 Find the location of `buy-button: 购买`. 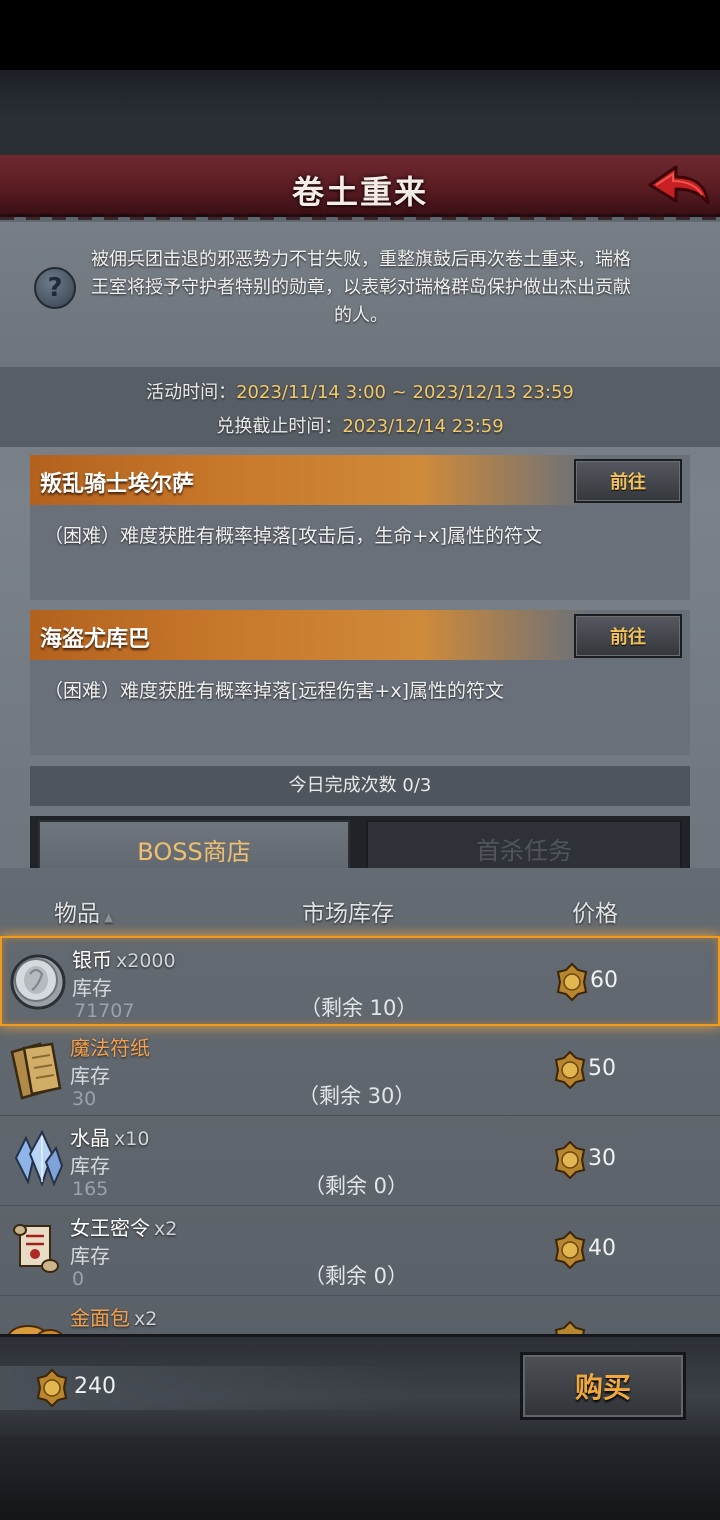

buy-button: 购买 is located at coordinates (603, 1386).